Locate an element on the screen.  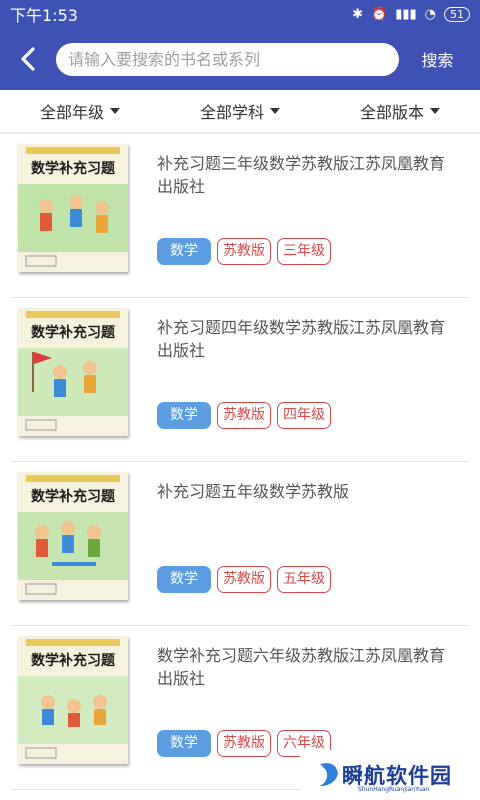
tag-grade: 四年级 is located at coordinates (304, 415).